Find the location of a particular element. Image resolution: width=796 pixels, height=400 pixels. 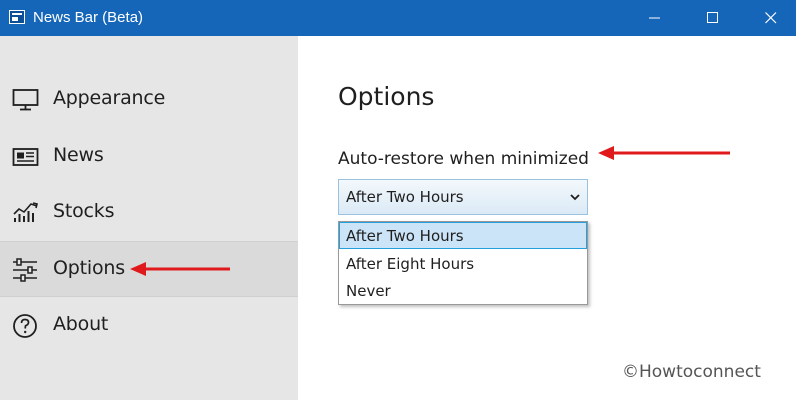

chart-trend-icon is located at coordinates (25, 212).